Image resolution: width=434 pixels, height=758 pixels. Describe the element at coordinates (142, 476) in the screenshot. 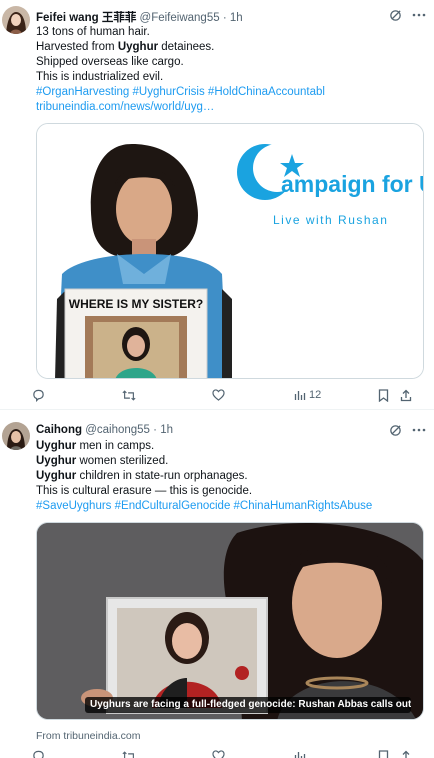

I see `text-line: Uyghur children in state-run orphanages.` at that location.